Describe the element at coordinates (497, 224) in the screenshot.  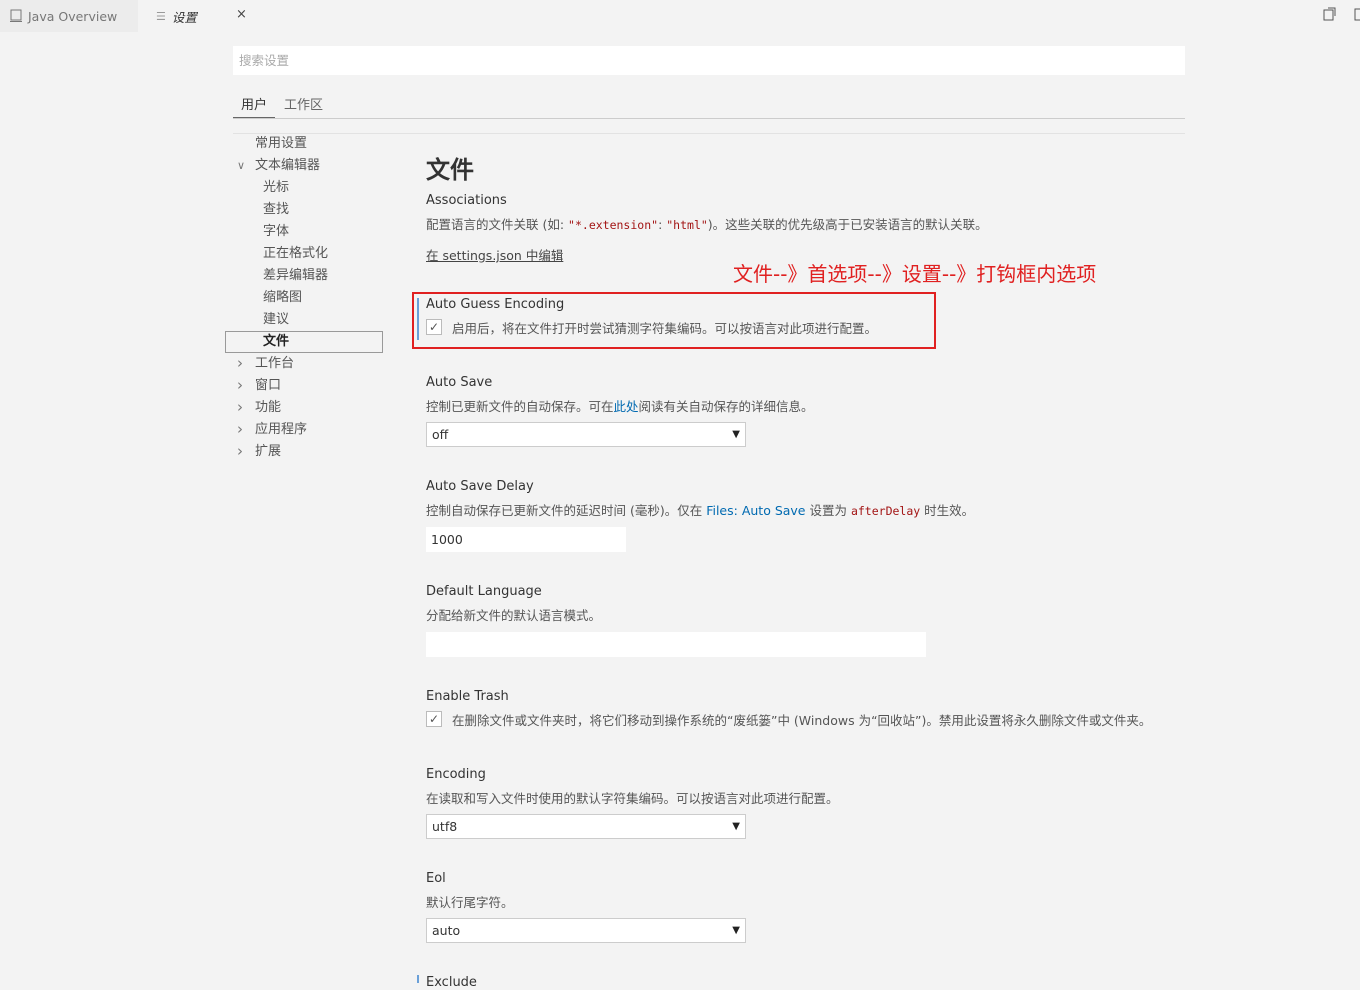
I see `desc-text: 配置语言的文件关联 (如:` at that location.